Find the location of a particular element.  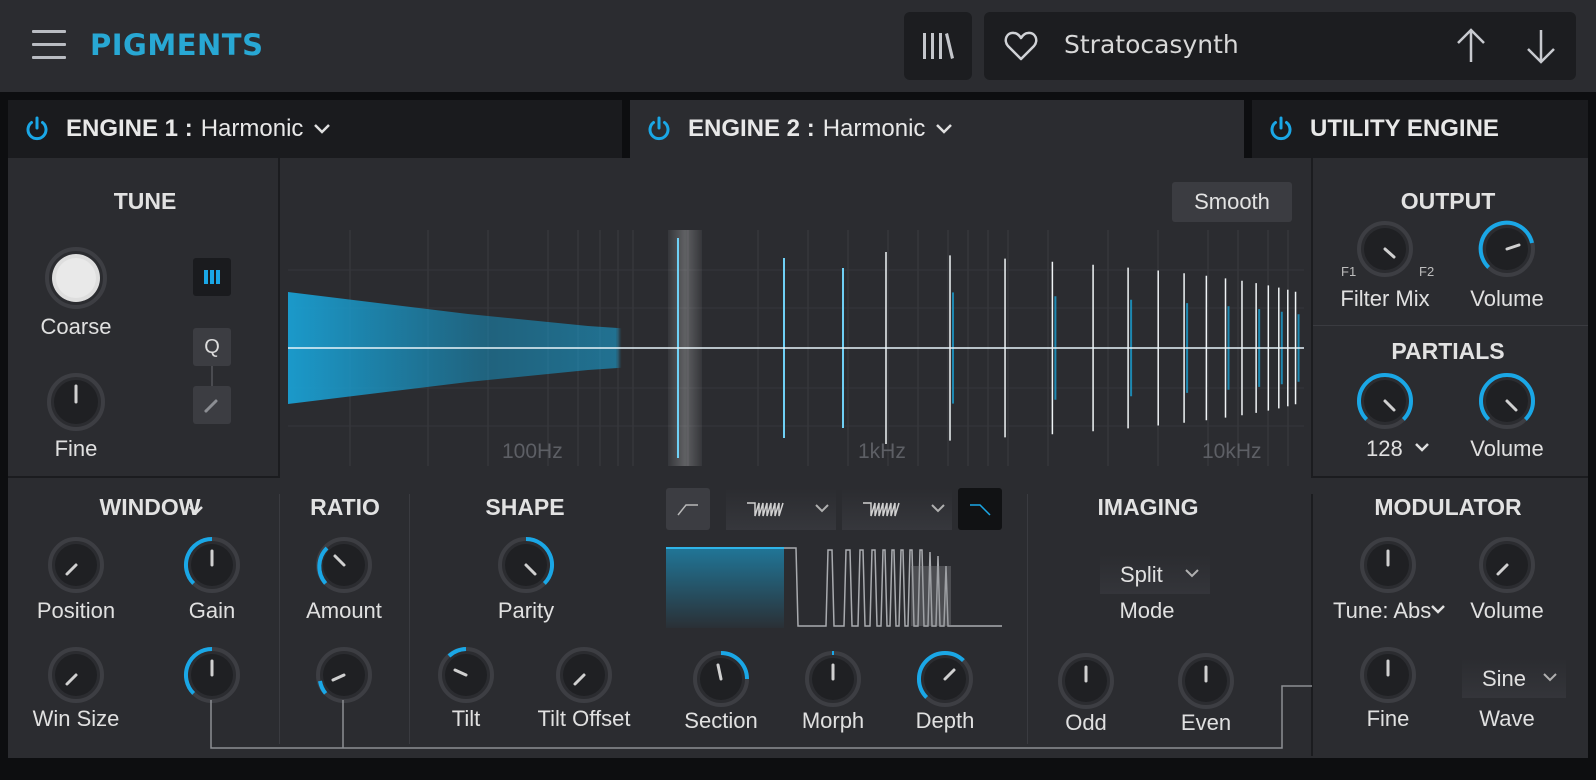

library-icon is located at coordinates (938, 46).